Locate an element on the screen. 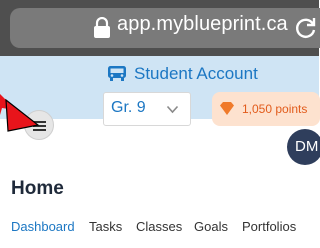 This screenshot has width=320, height=248. grade-select-value: Gr. 9 is located at coordinates (128, 107).